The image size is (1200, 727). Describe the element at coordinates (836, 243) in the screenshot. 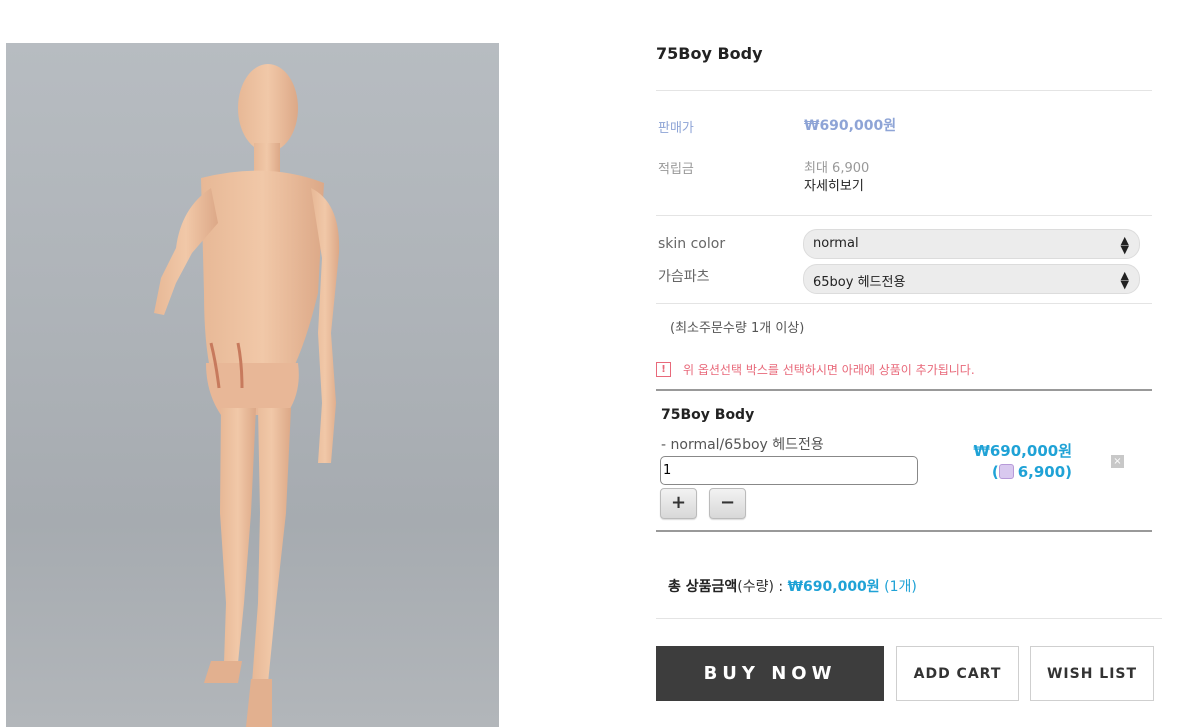

I see `skin-color-select-value: normal` at that location.